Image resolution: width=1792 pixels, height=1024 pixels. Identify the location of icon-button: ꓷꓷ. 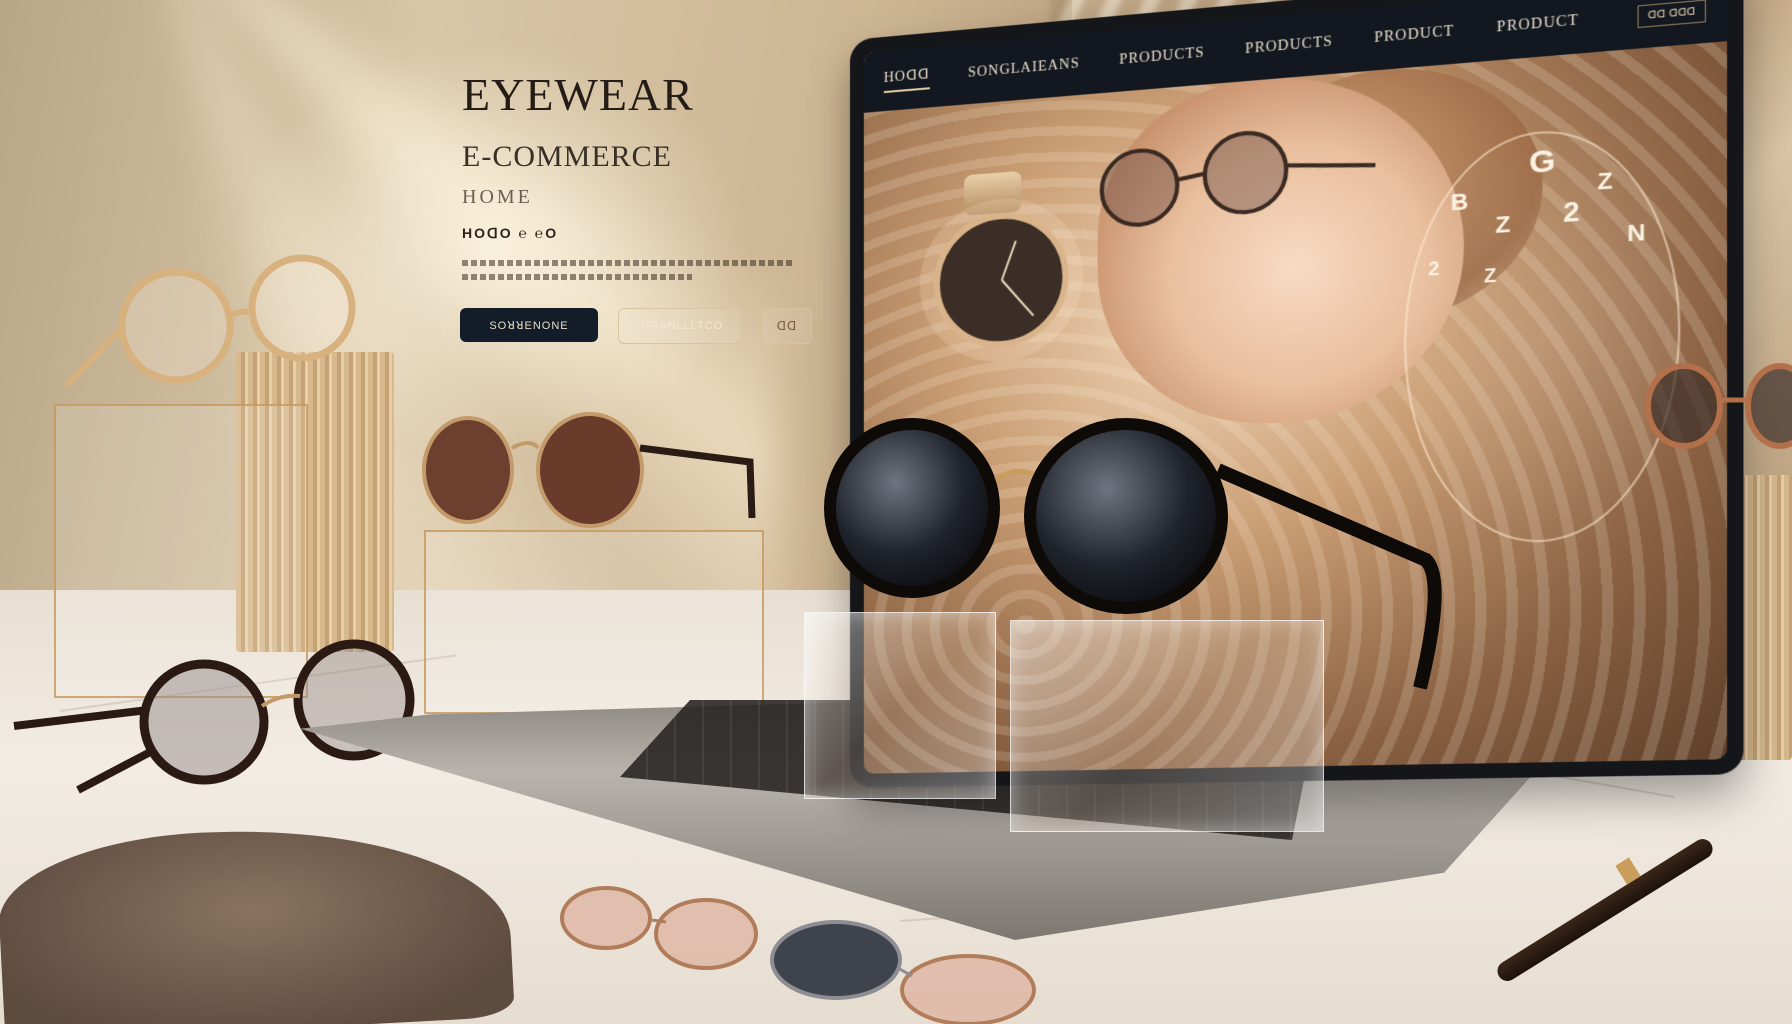
(787, 326).